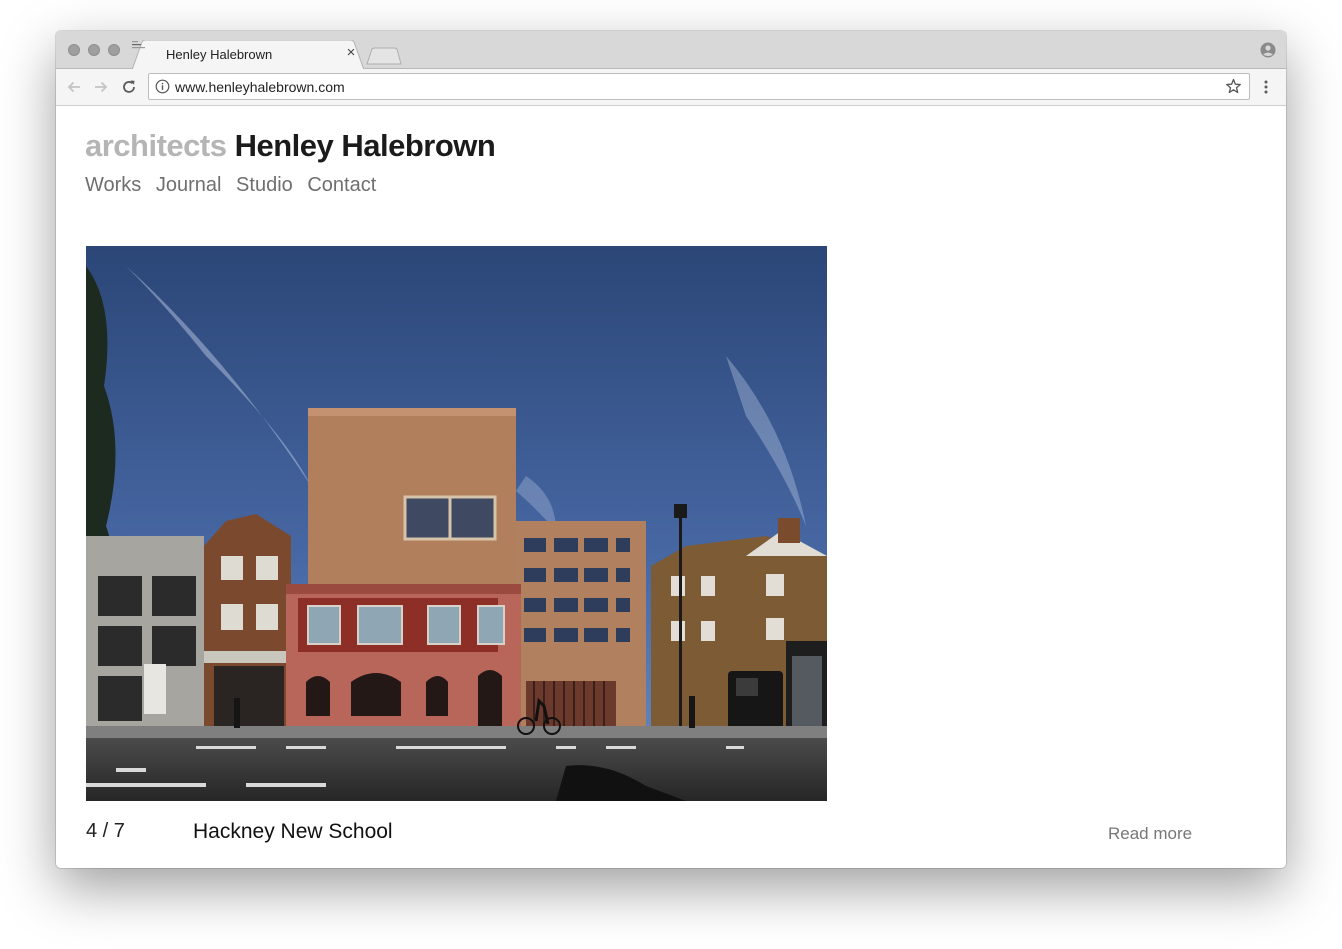 The width and height of the screenshot is (1342, 949). What do you see at coordinates (1268, 50) in the screenshot?
I see `profile-icon` at bounding box center [1268, 50].